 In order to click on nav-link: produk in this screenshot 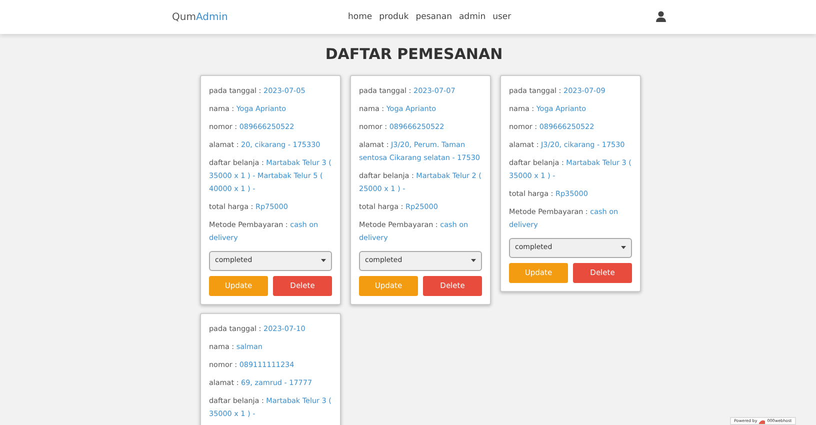, I will do `click(394, 17)`.